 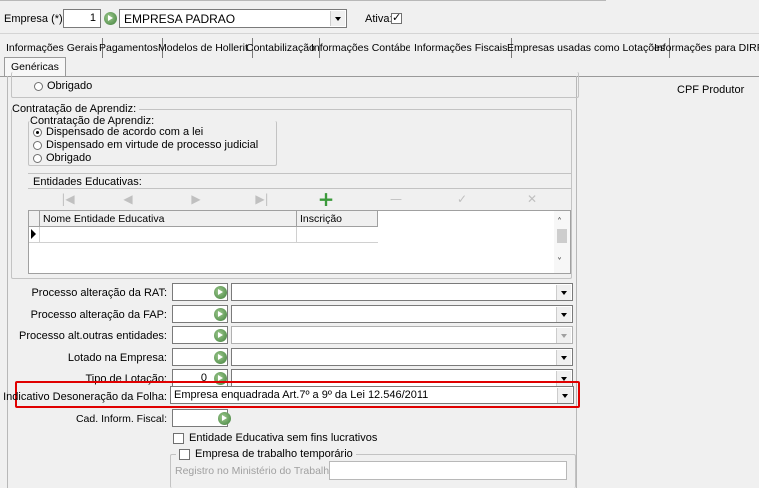 I want to click on empresa-label: Empresa (*):, so click(x=35, y=19).